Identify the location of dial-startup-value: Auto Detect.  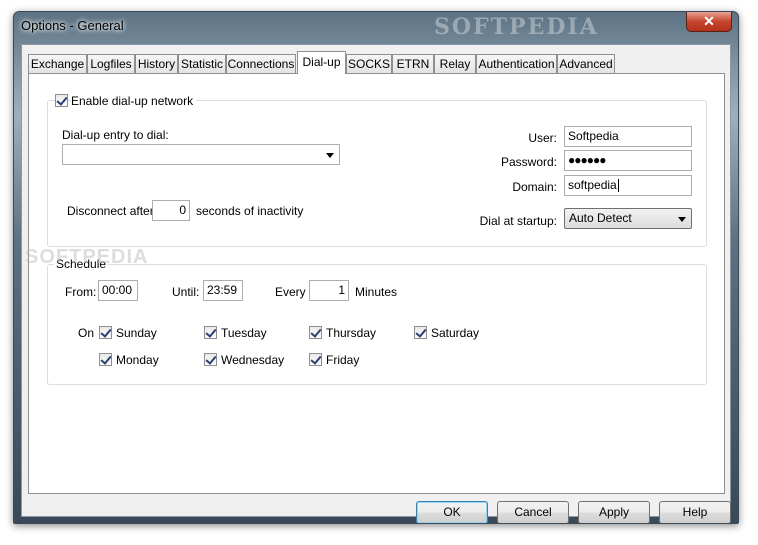
(600, 218).